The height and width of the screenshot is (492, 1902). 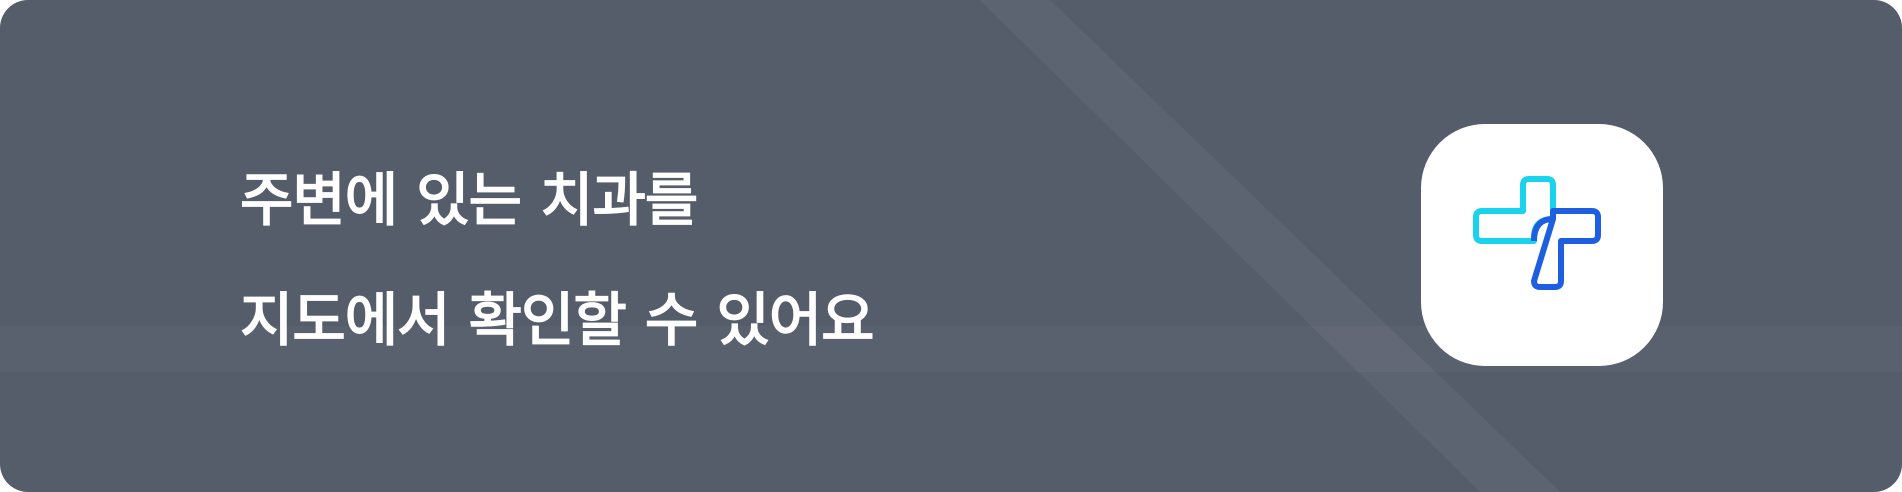 What do you see at coordinates (469, 200) in the screenshot?
I see `banner-message-line-1: 주변에 있는 치과를` at bounding box center [469, 200].